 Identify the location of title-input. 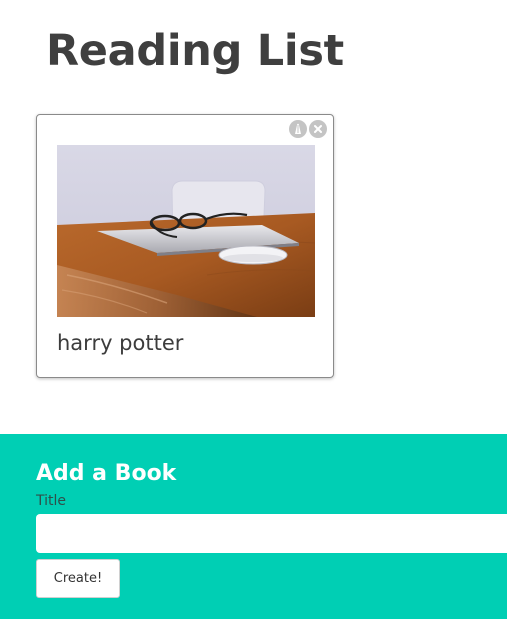
(271, 533).